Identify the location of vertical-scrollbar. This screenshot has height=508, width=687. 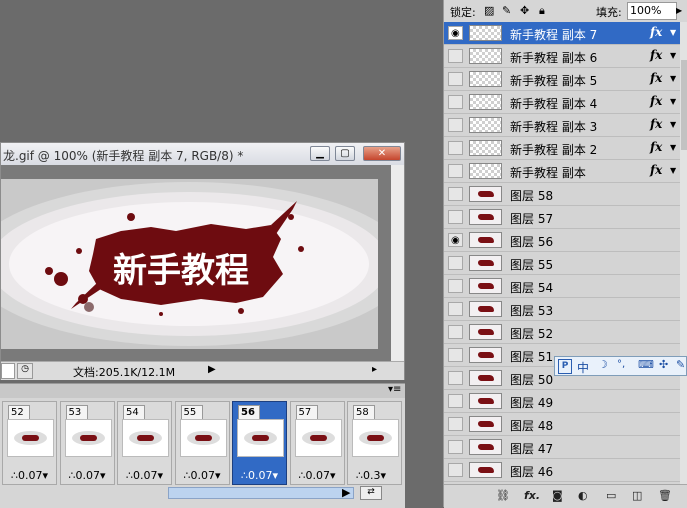
(397, 263).